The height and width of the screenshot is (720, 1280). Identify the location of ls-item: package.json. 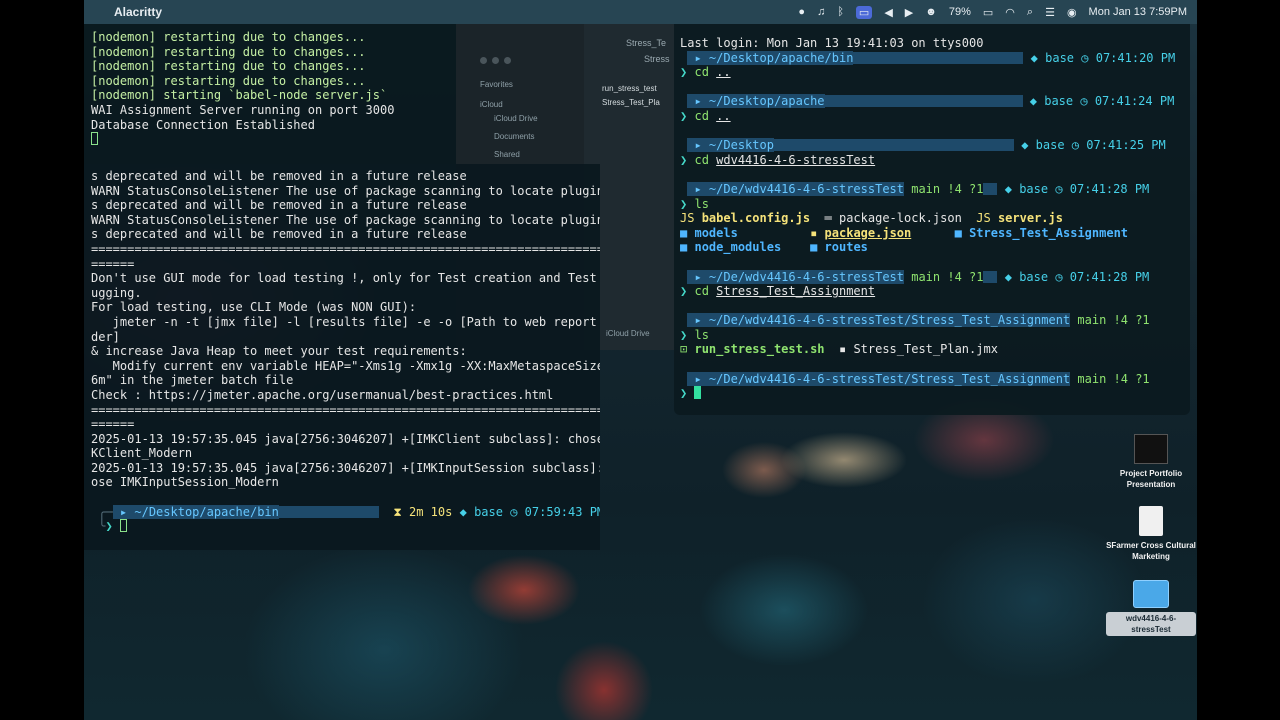
(868, 232).